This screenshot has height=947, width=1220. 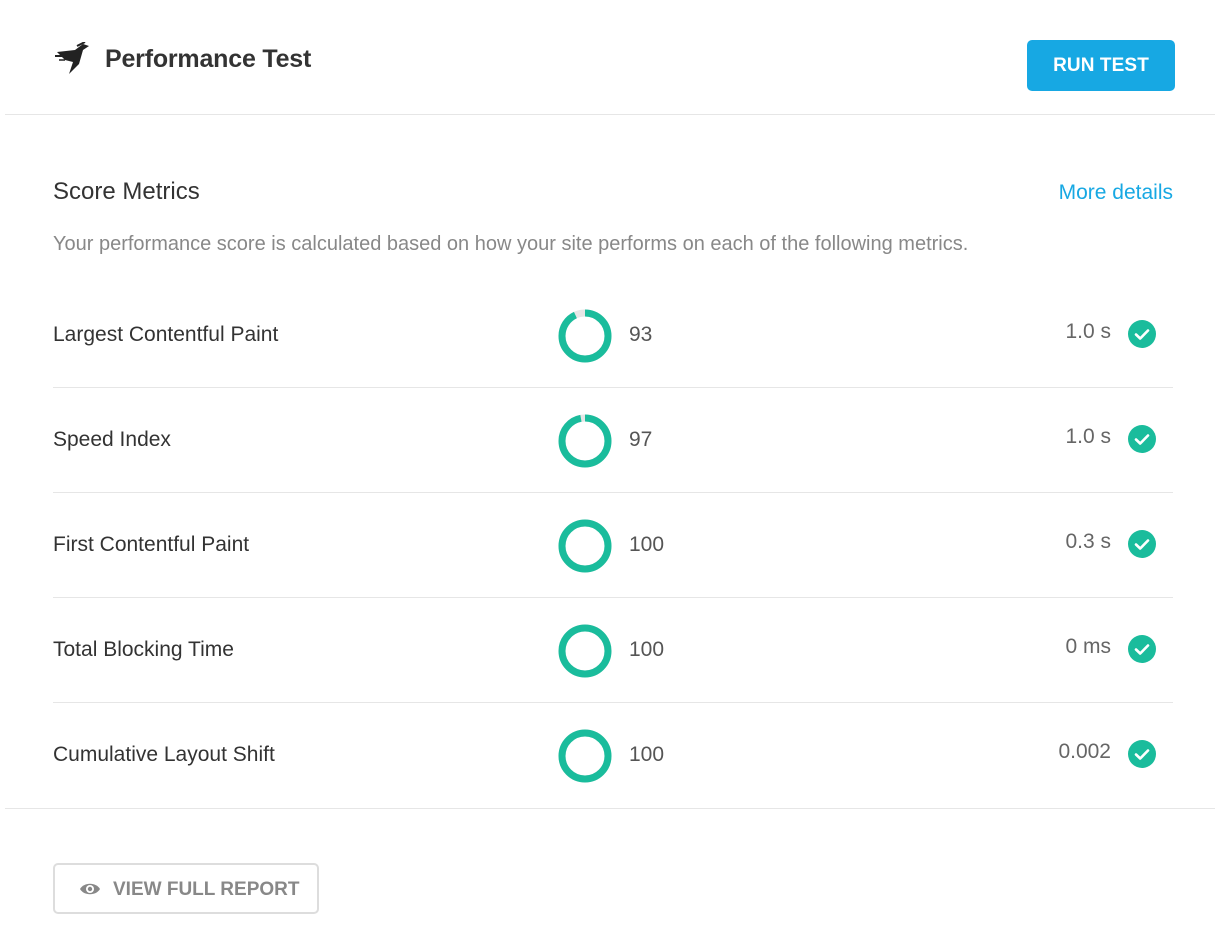 What do you see at coordinates (166, 334) in the screenshot?
I see `metric-name: Largest Contentful Paint` at bounding box center [166, 334].